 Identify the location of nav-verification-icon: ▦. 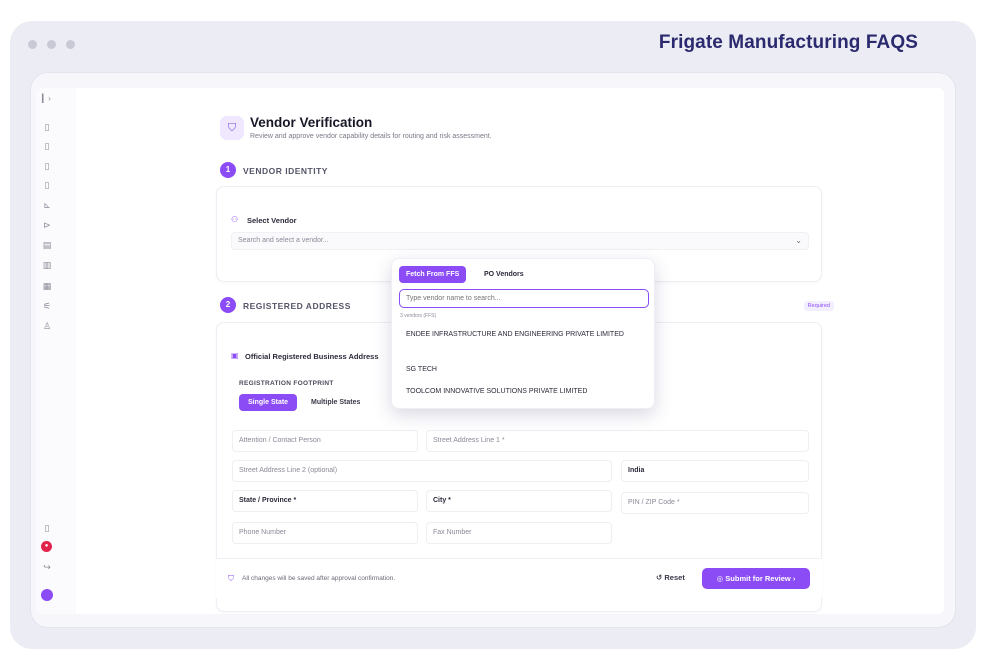
(47, 286).